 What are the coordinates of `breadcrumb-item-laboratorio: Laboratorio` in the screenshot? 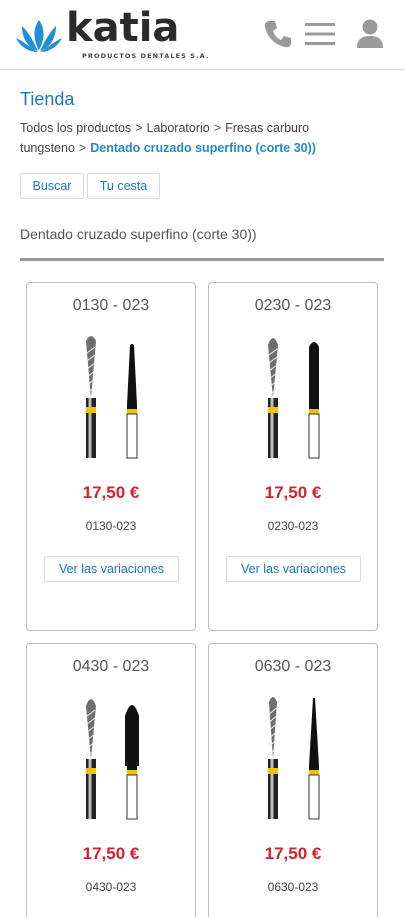 It's located at (178, 128).